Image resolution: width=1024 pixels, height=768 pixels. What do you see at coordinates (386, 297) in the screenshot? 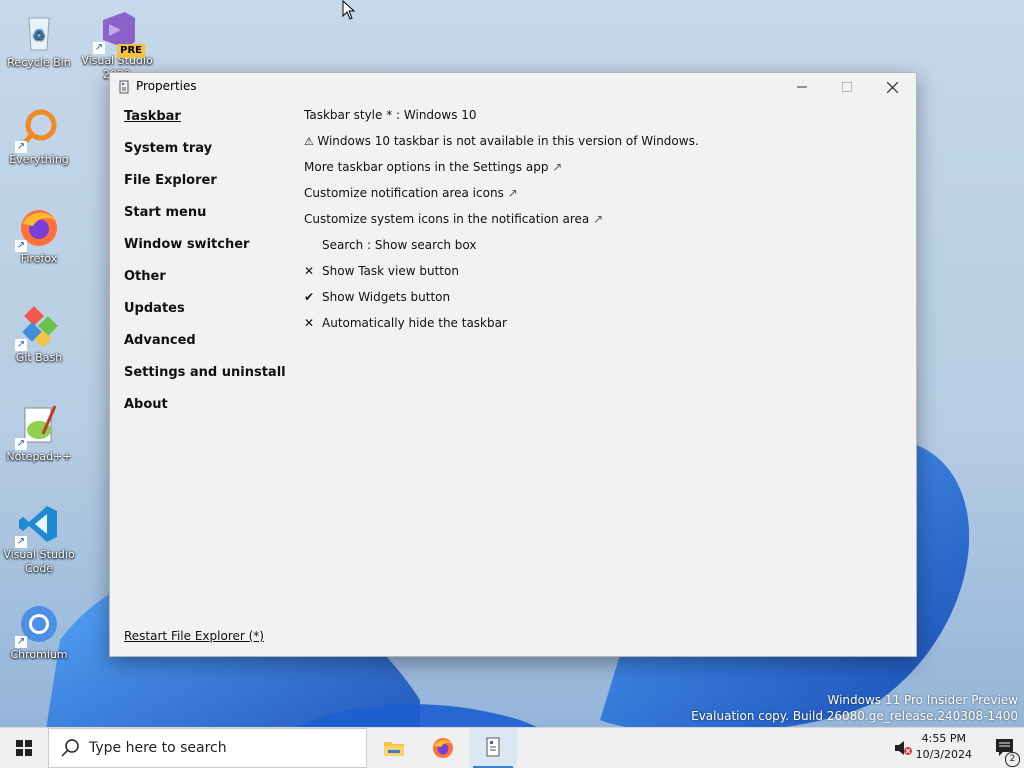
I see `widgets-label: Show Widgets button` at bounding box center [386, 297].